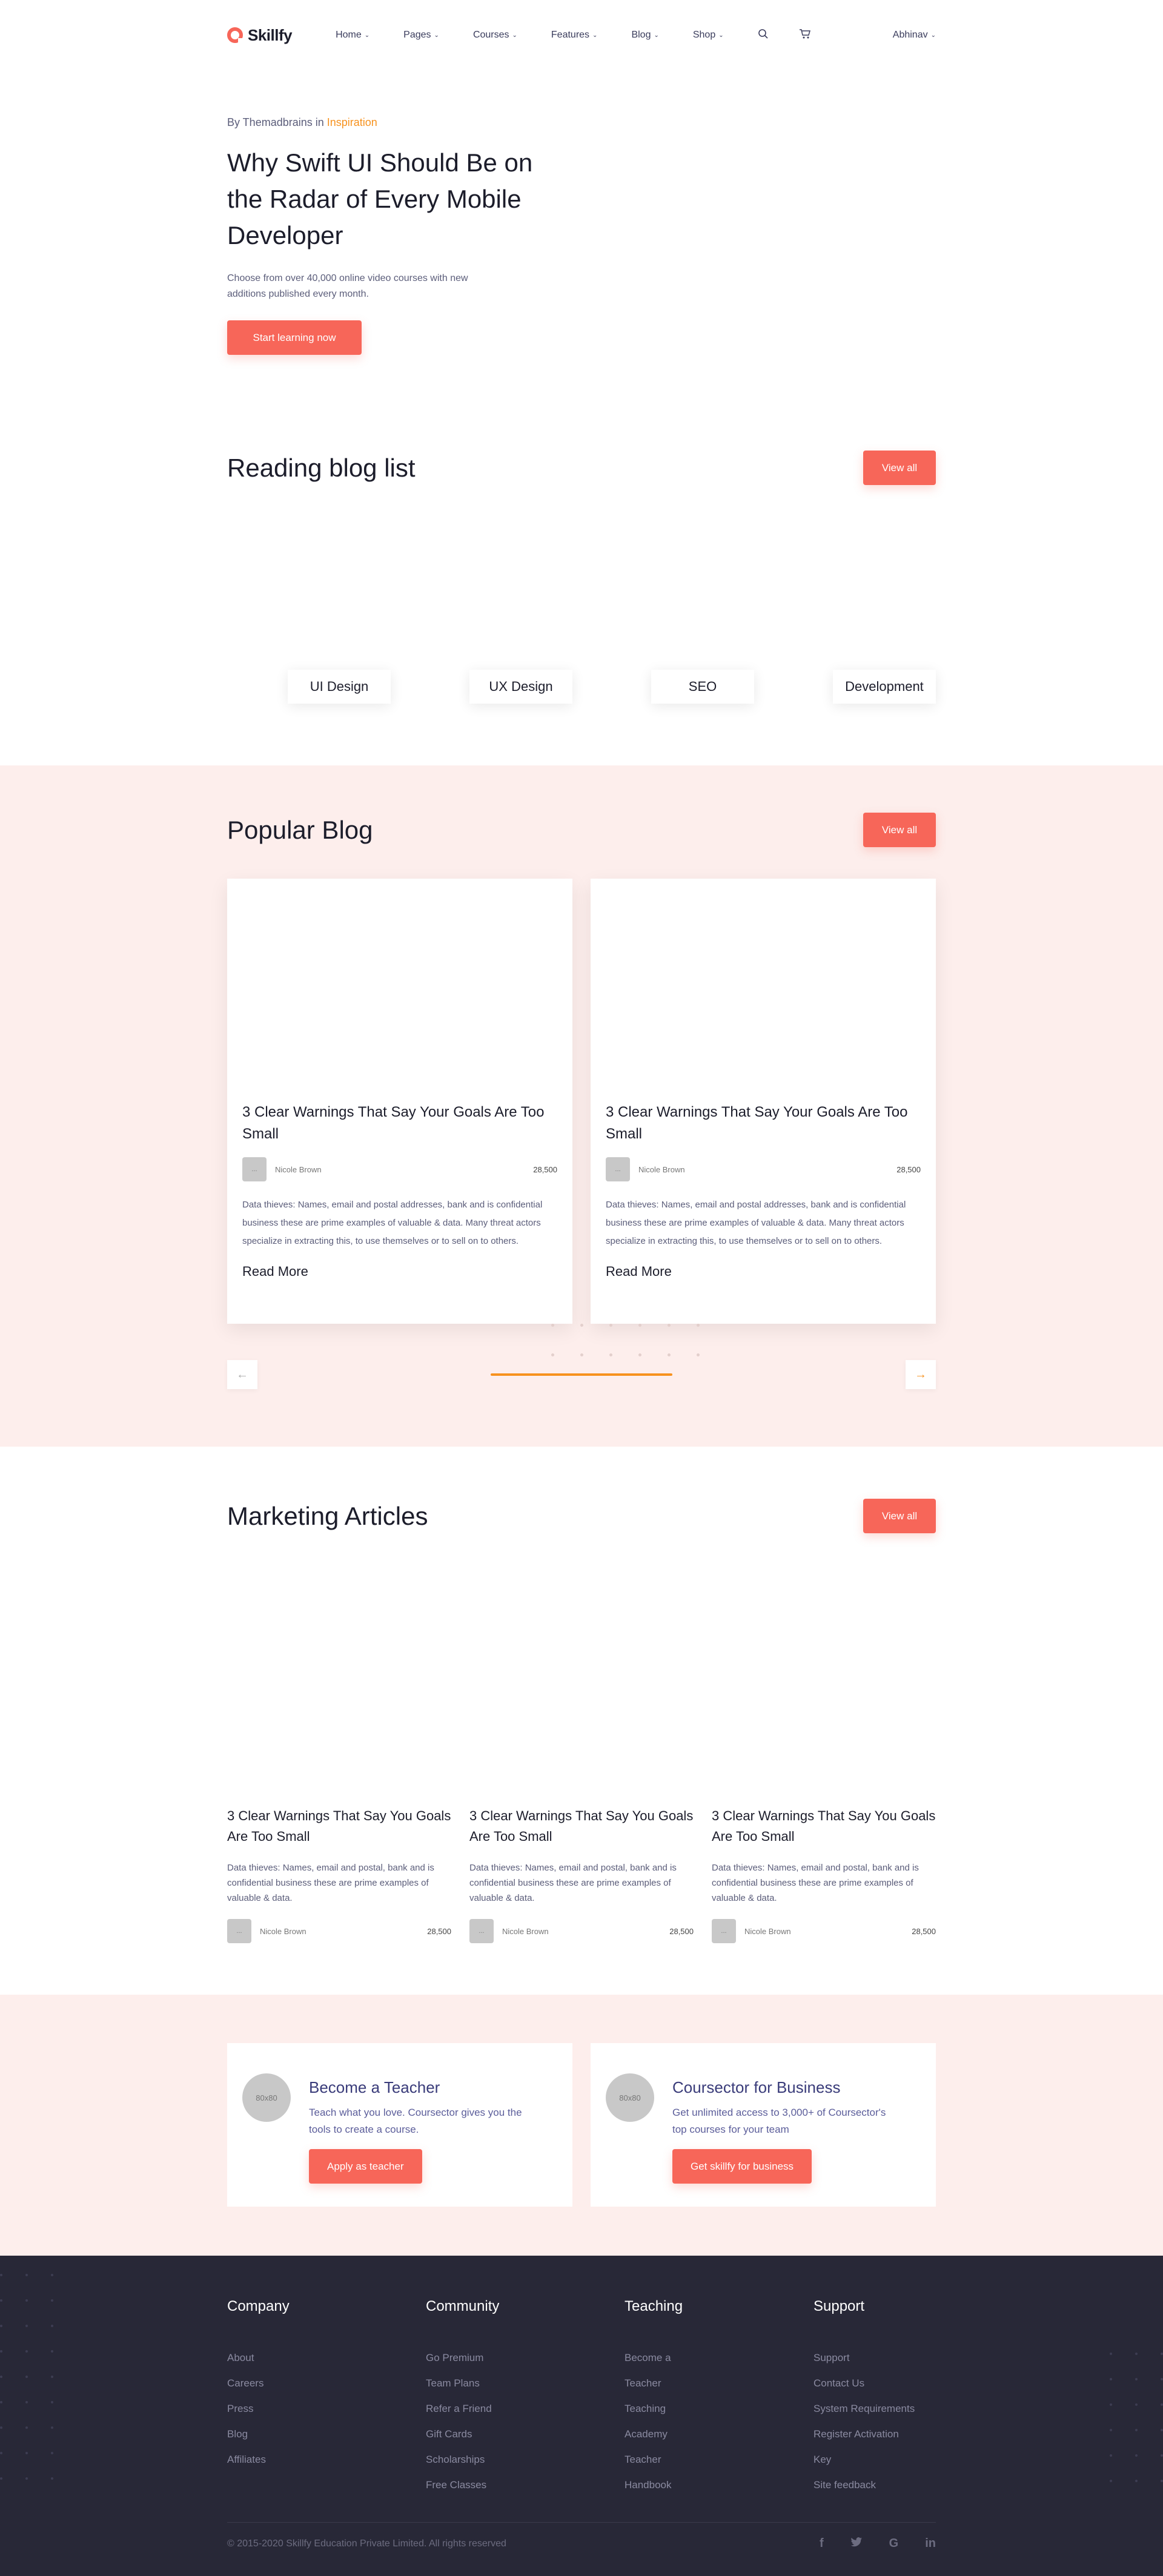  I want to click on logo: Skillfy, so click(260, 35).